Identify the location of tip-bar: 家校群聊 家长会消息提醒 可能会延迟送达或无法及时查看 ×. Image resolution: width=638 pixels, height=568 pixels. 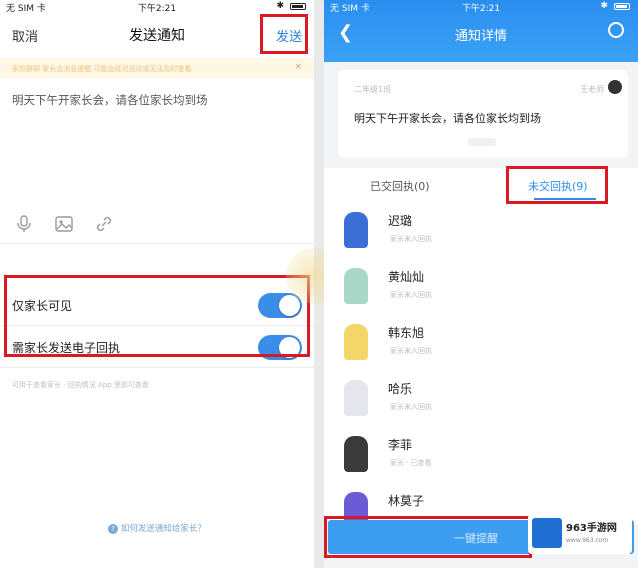
(157, 68).